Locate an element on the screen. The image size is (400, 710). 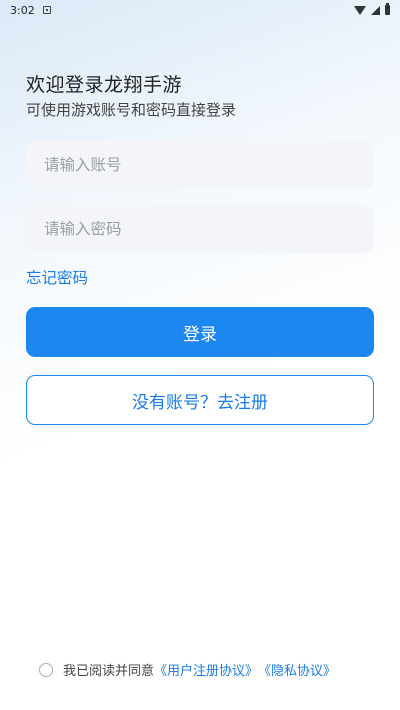
user-agreement-link: 《用户注册协议》 is located at coordinates (206, 669).